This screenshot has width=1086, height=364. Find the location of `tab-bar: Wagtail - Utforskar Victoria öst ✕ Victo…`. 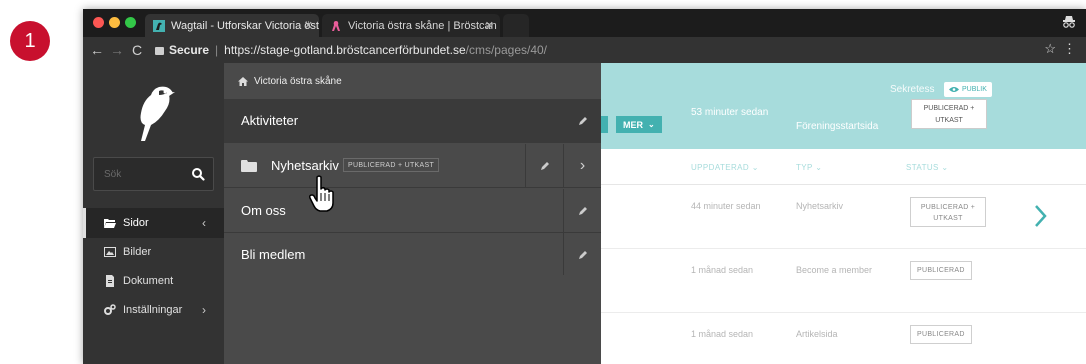

tab-bar: Wagtail - Utforskar Victoria öst ✕ Victo… is located at coordinates (584, 23).